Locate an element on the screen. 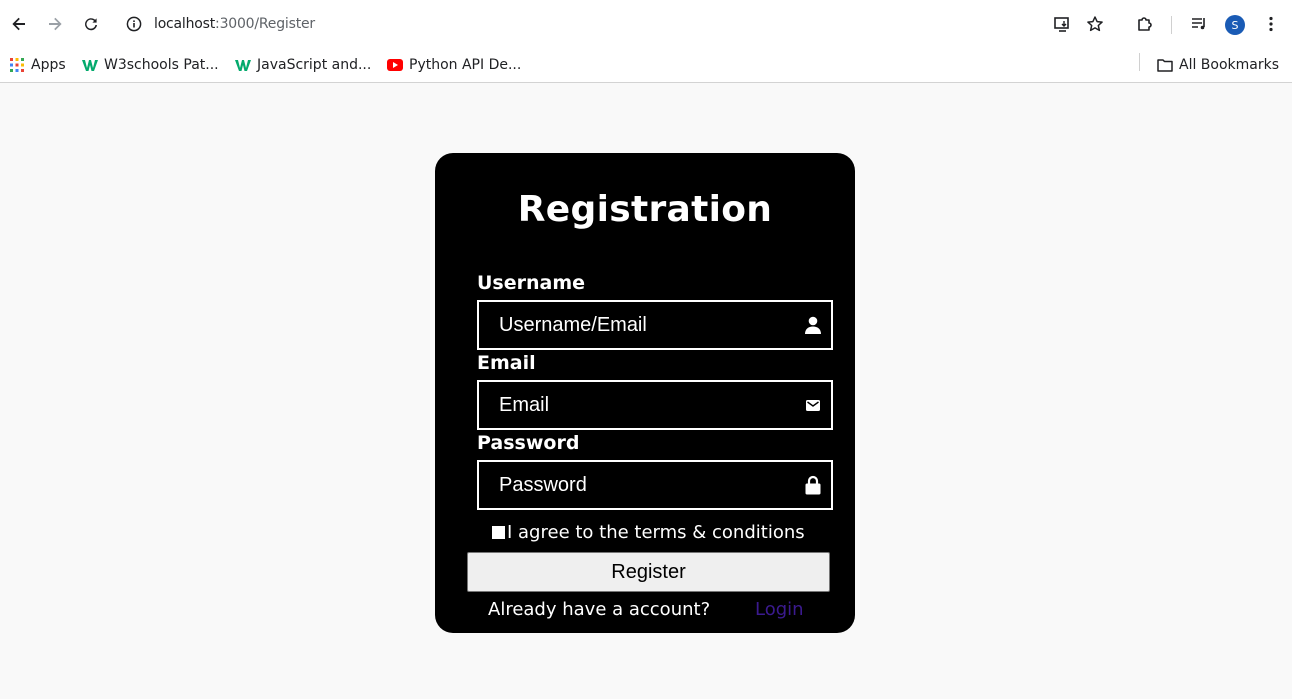 The width and height of the screenshot is (1292, 699). password-input is located at coordinates (639, 485).